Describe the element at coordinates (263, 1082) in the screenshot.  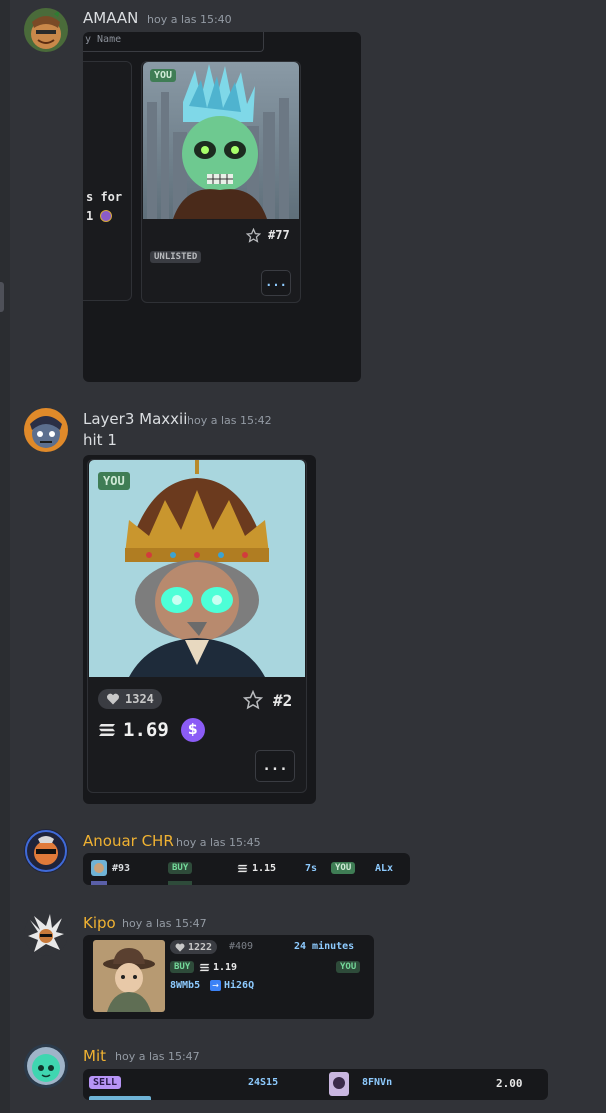
I see `trade-code: 24S15` at that location.